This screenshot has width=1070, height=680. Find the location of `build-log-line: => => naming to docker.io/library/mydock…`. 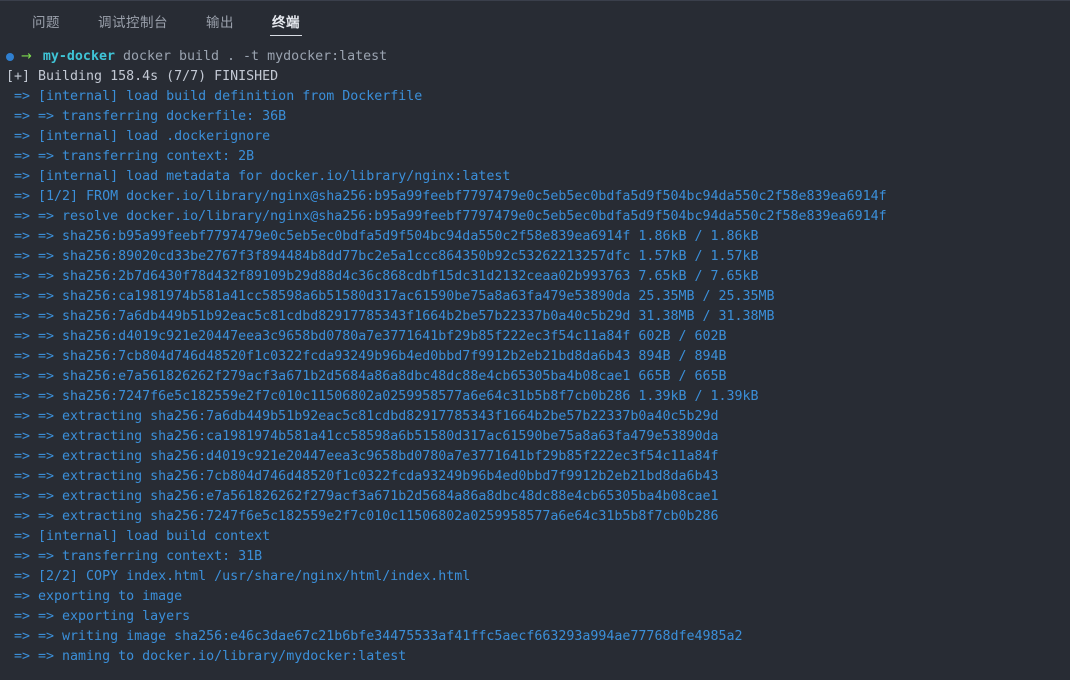

build-log-line: => => naming to docker.io/library/mydock… is located at coordinates (206, 656).